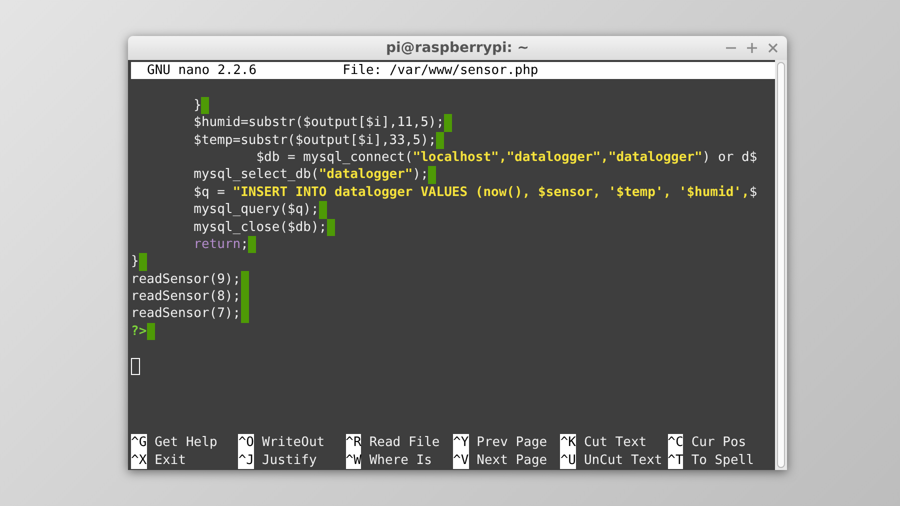  I want to click on shortcut-key: ^T, so click(676, 461).